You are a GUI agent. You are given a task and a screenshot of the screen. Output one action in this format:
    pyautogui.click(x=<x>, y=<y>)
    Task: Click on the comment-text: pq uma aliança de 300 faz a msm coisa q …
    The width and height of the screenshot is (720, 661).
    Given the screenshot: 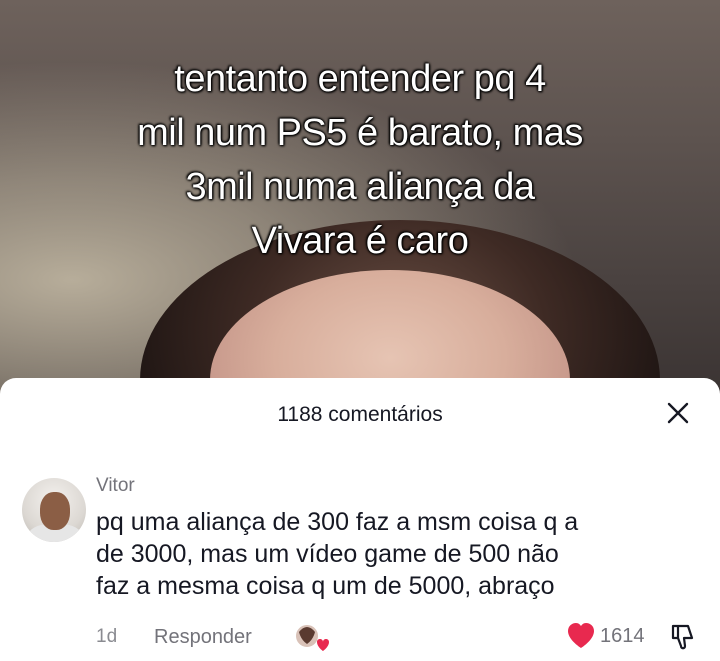 What is the action you would take?
    pyautogui.click(x=401, y=554)
    